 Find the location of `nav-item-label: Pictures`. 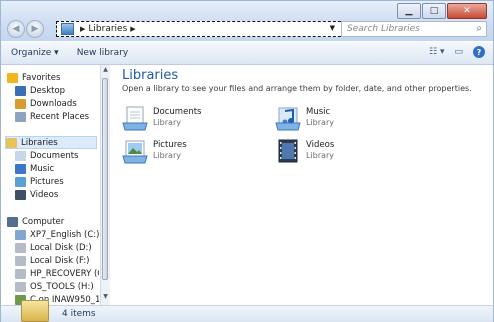

nav-item-label: Pictures is located at coordinates (47, 181).